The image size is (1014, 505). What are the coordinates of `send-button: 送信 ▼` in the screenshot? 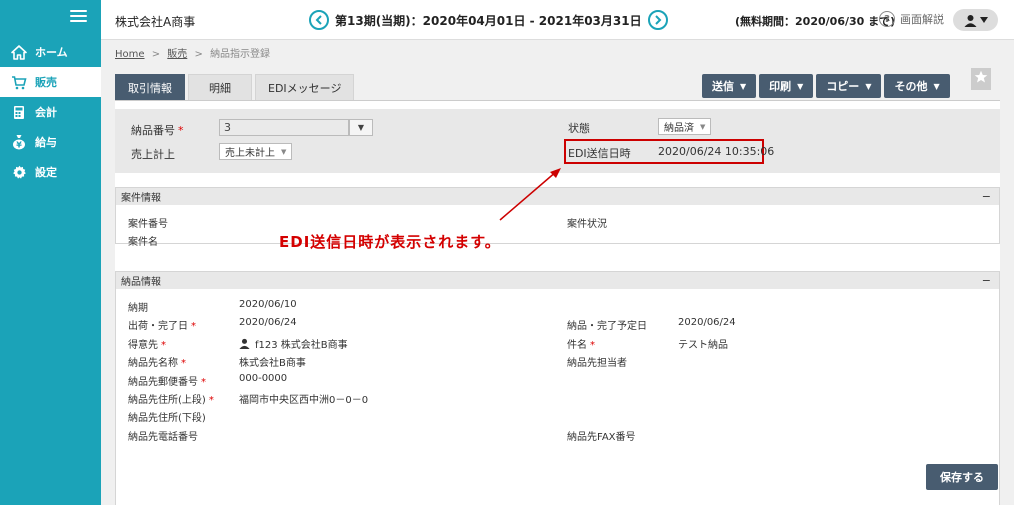 It's located at (729, 86).